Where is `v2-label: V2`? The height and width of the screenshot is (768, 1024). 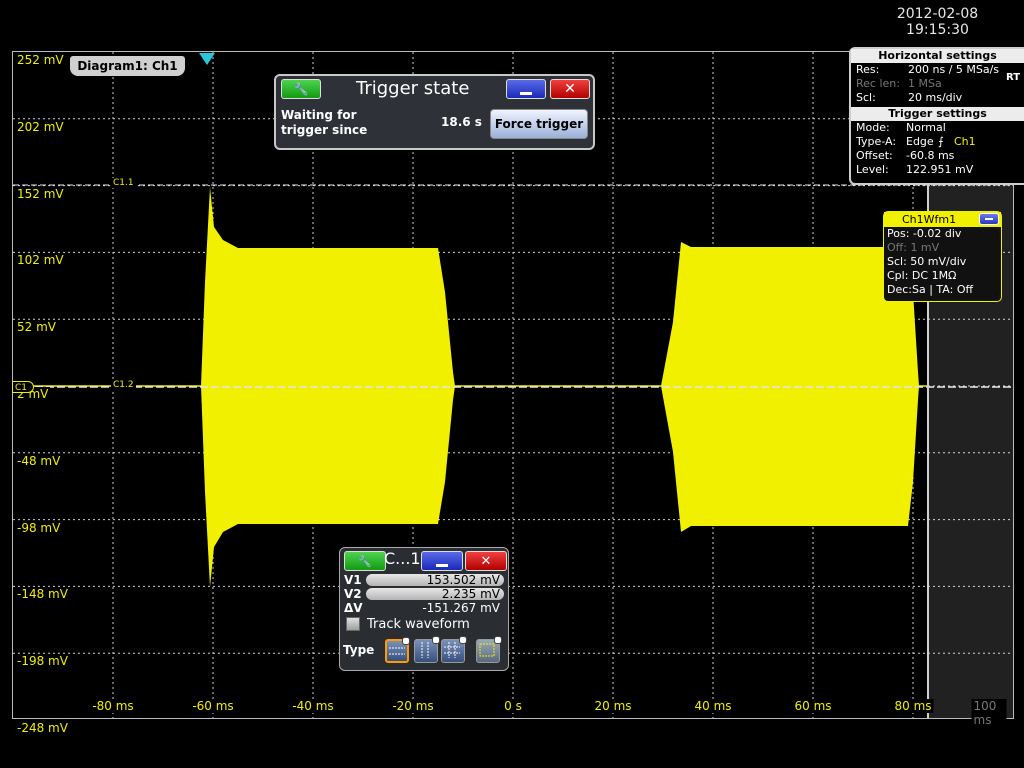 v2-label: V2 is located at coordinates (353, 594).